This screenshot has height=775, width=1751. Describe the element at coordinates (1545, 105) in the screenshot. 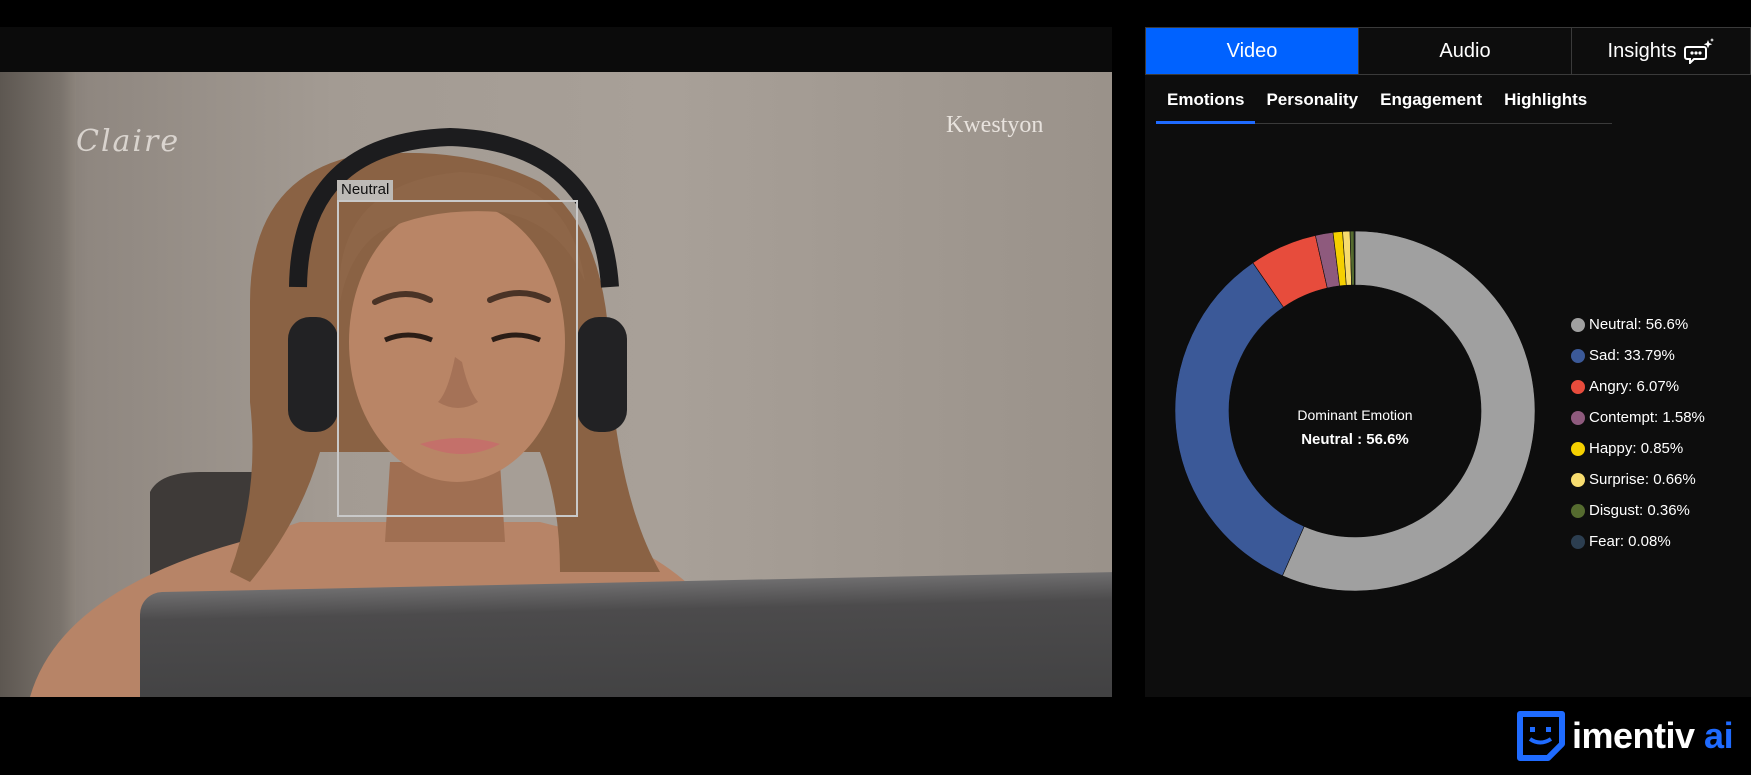

I see `subtab-highlights: Highlights` at that location.